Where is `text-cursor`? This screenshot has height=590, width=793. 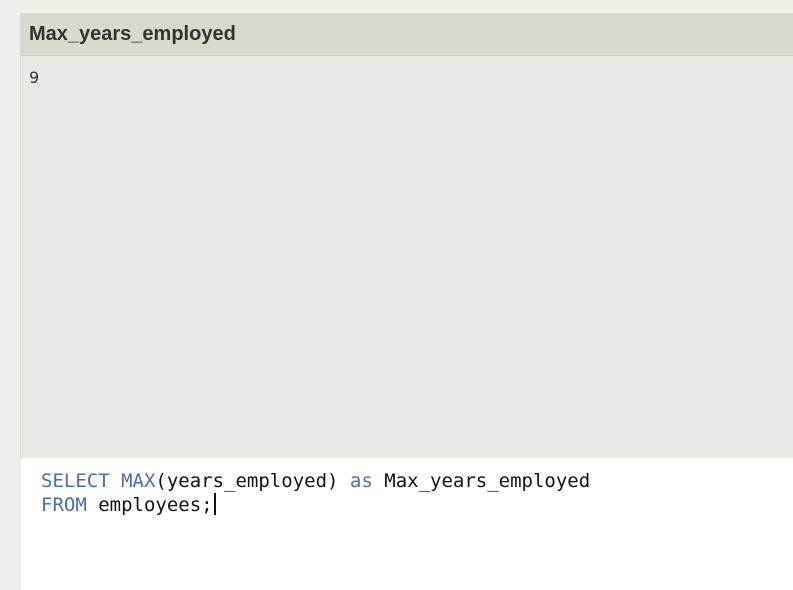
text-cursor is located at coordinates (214, 504).